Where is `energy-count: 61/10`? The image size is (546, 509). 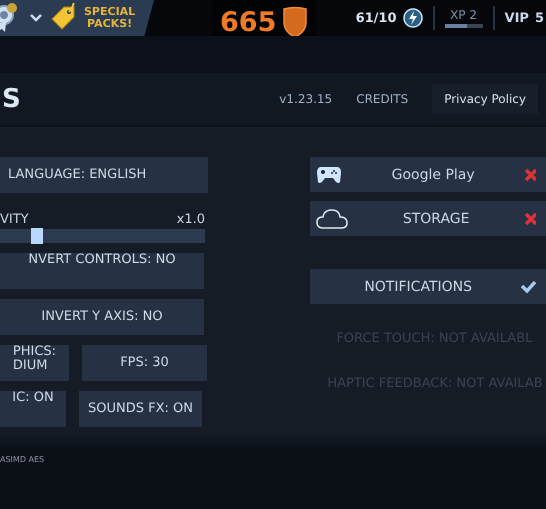
energy-count: 61/10 is located at coordinates (376, 18).